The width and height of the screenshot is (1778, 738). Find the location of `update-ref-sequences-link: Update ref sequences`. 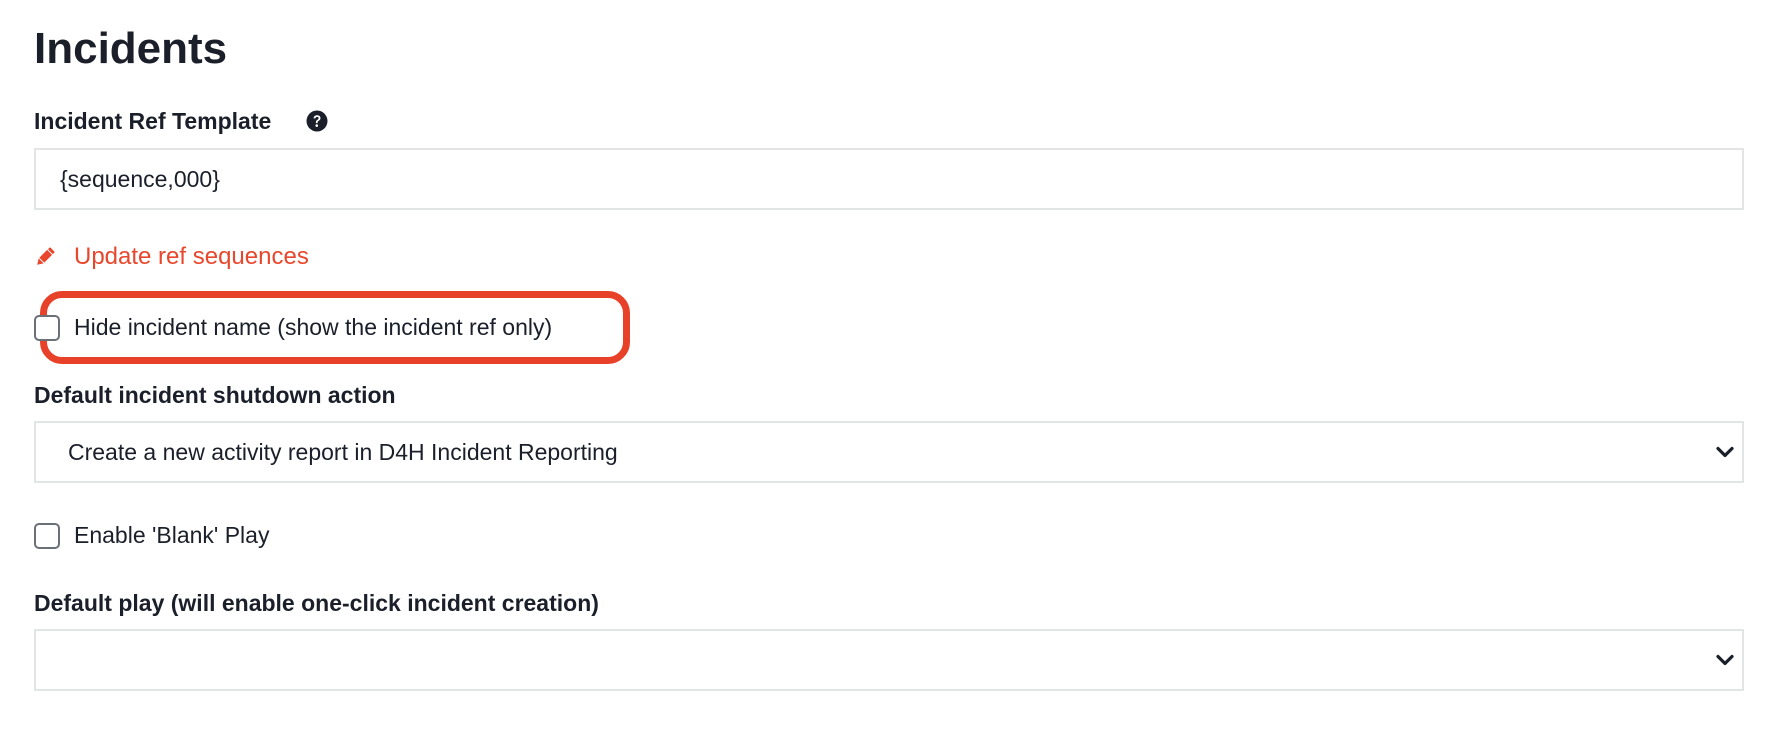

update-ref-sequences-link: Update ref sequences is located at coordinates (171, 257).